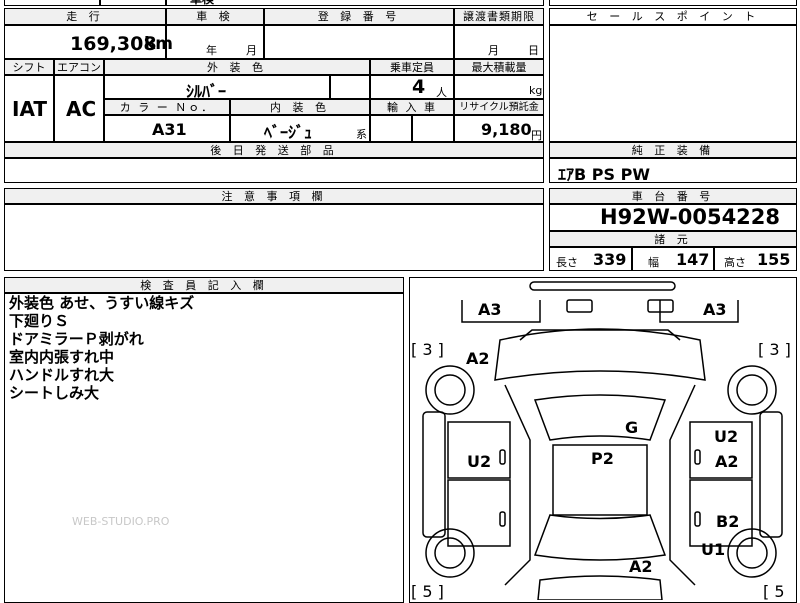 The height and width of the screenshot is (603, 800). I want to click on grade-left-top: [ 3 ], so click(427, 349).